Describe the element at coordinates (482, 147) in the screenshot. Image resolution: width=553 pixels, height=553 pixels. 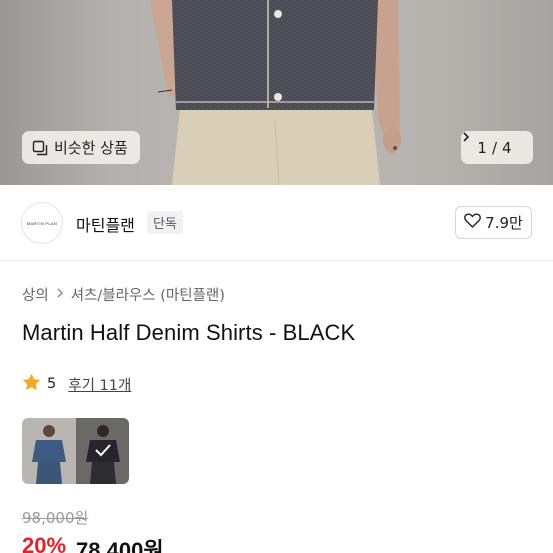
I see `counter-current: 1` at that location.